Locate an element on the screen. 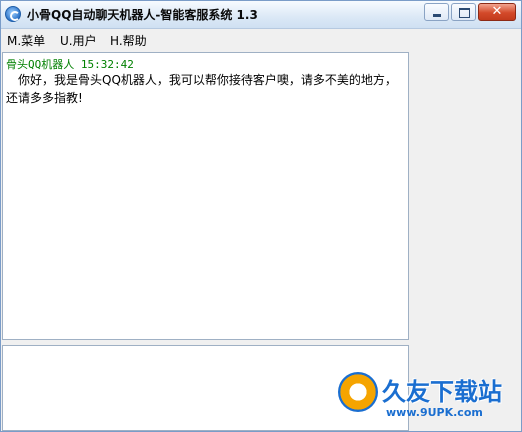 The width and height of the screenshot is (522, 432). app-logo-icon is located at coordinates (13, 14).